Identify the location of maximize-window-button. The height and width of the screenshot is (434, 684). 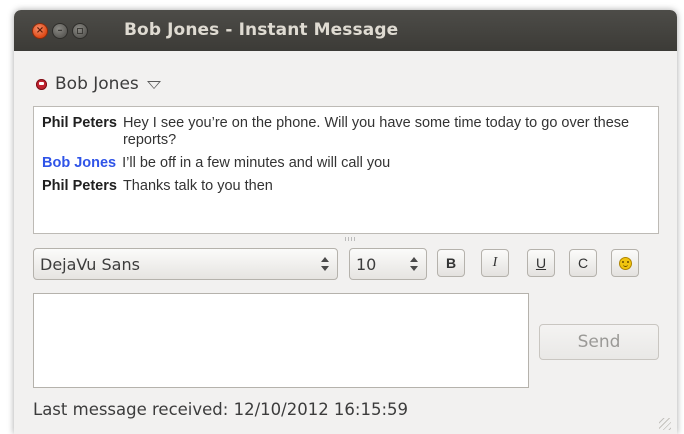
(80, 31).